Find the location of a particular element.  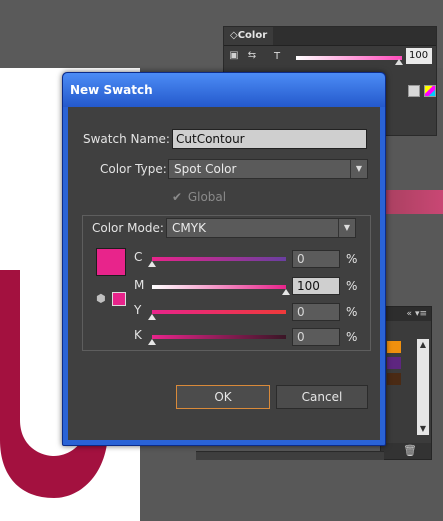

channel-c-value: 0 is located at coordinates (316, 259).